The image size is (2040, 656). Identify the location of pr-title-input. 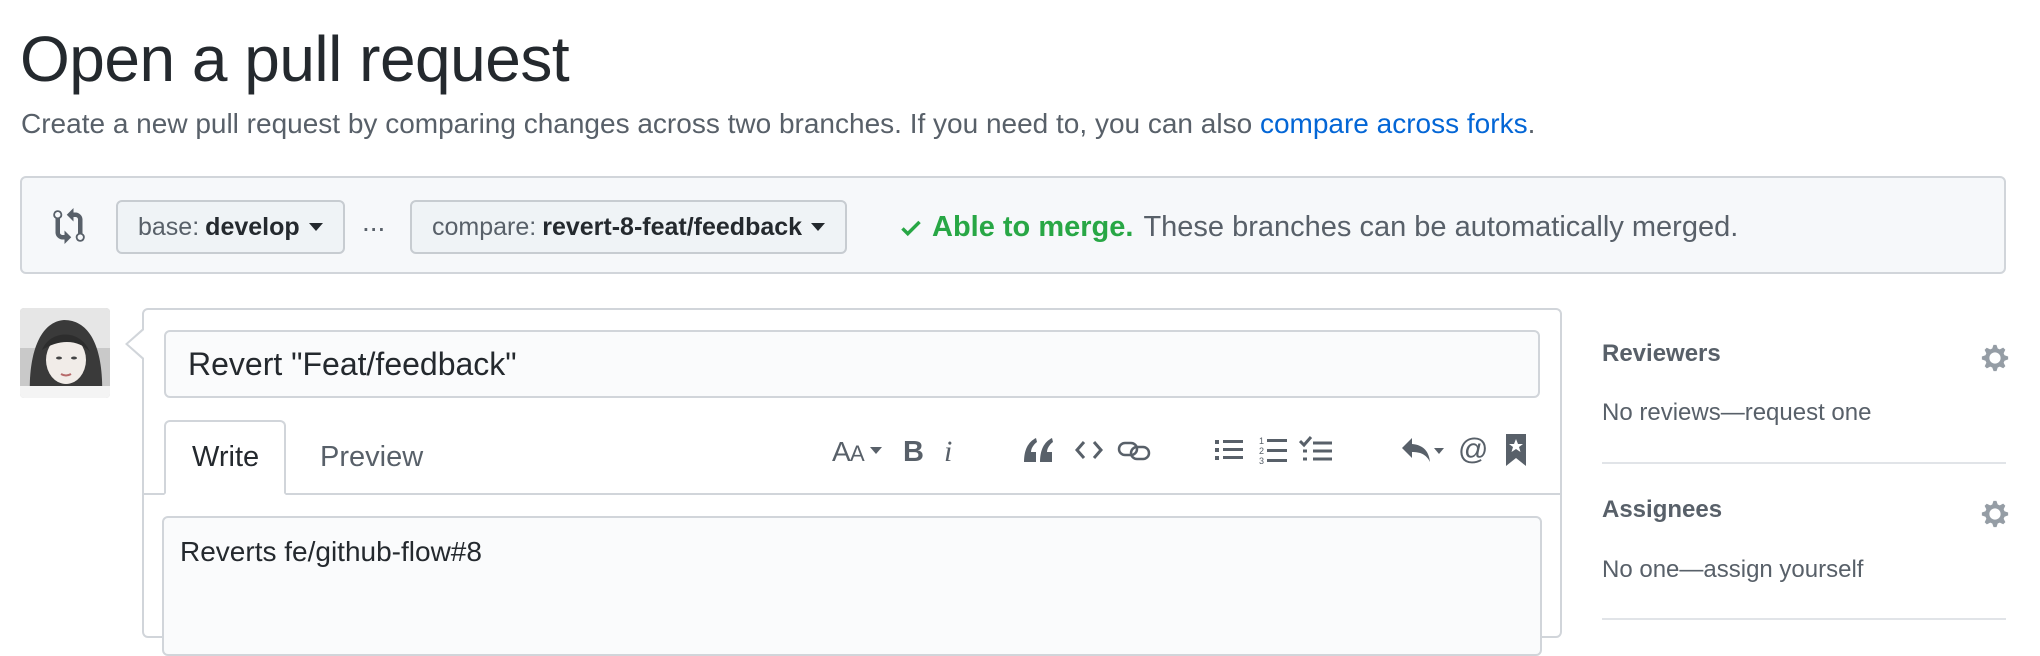
(852, 364).